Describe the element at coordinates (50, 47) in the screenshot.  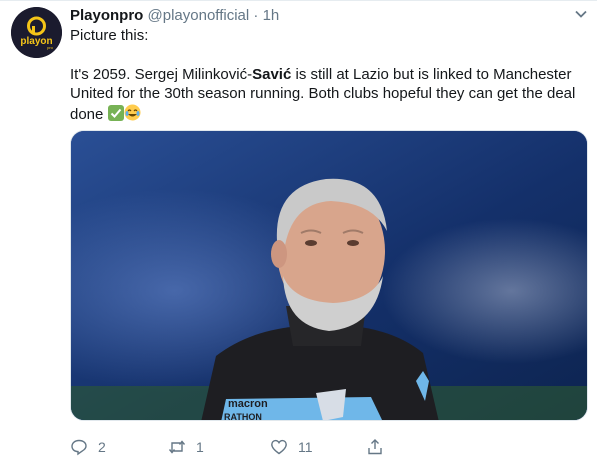
I see `avatar-subtext: pro` at that location.